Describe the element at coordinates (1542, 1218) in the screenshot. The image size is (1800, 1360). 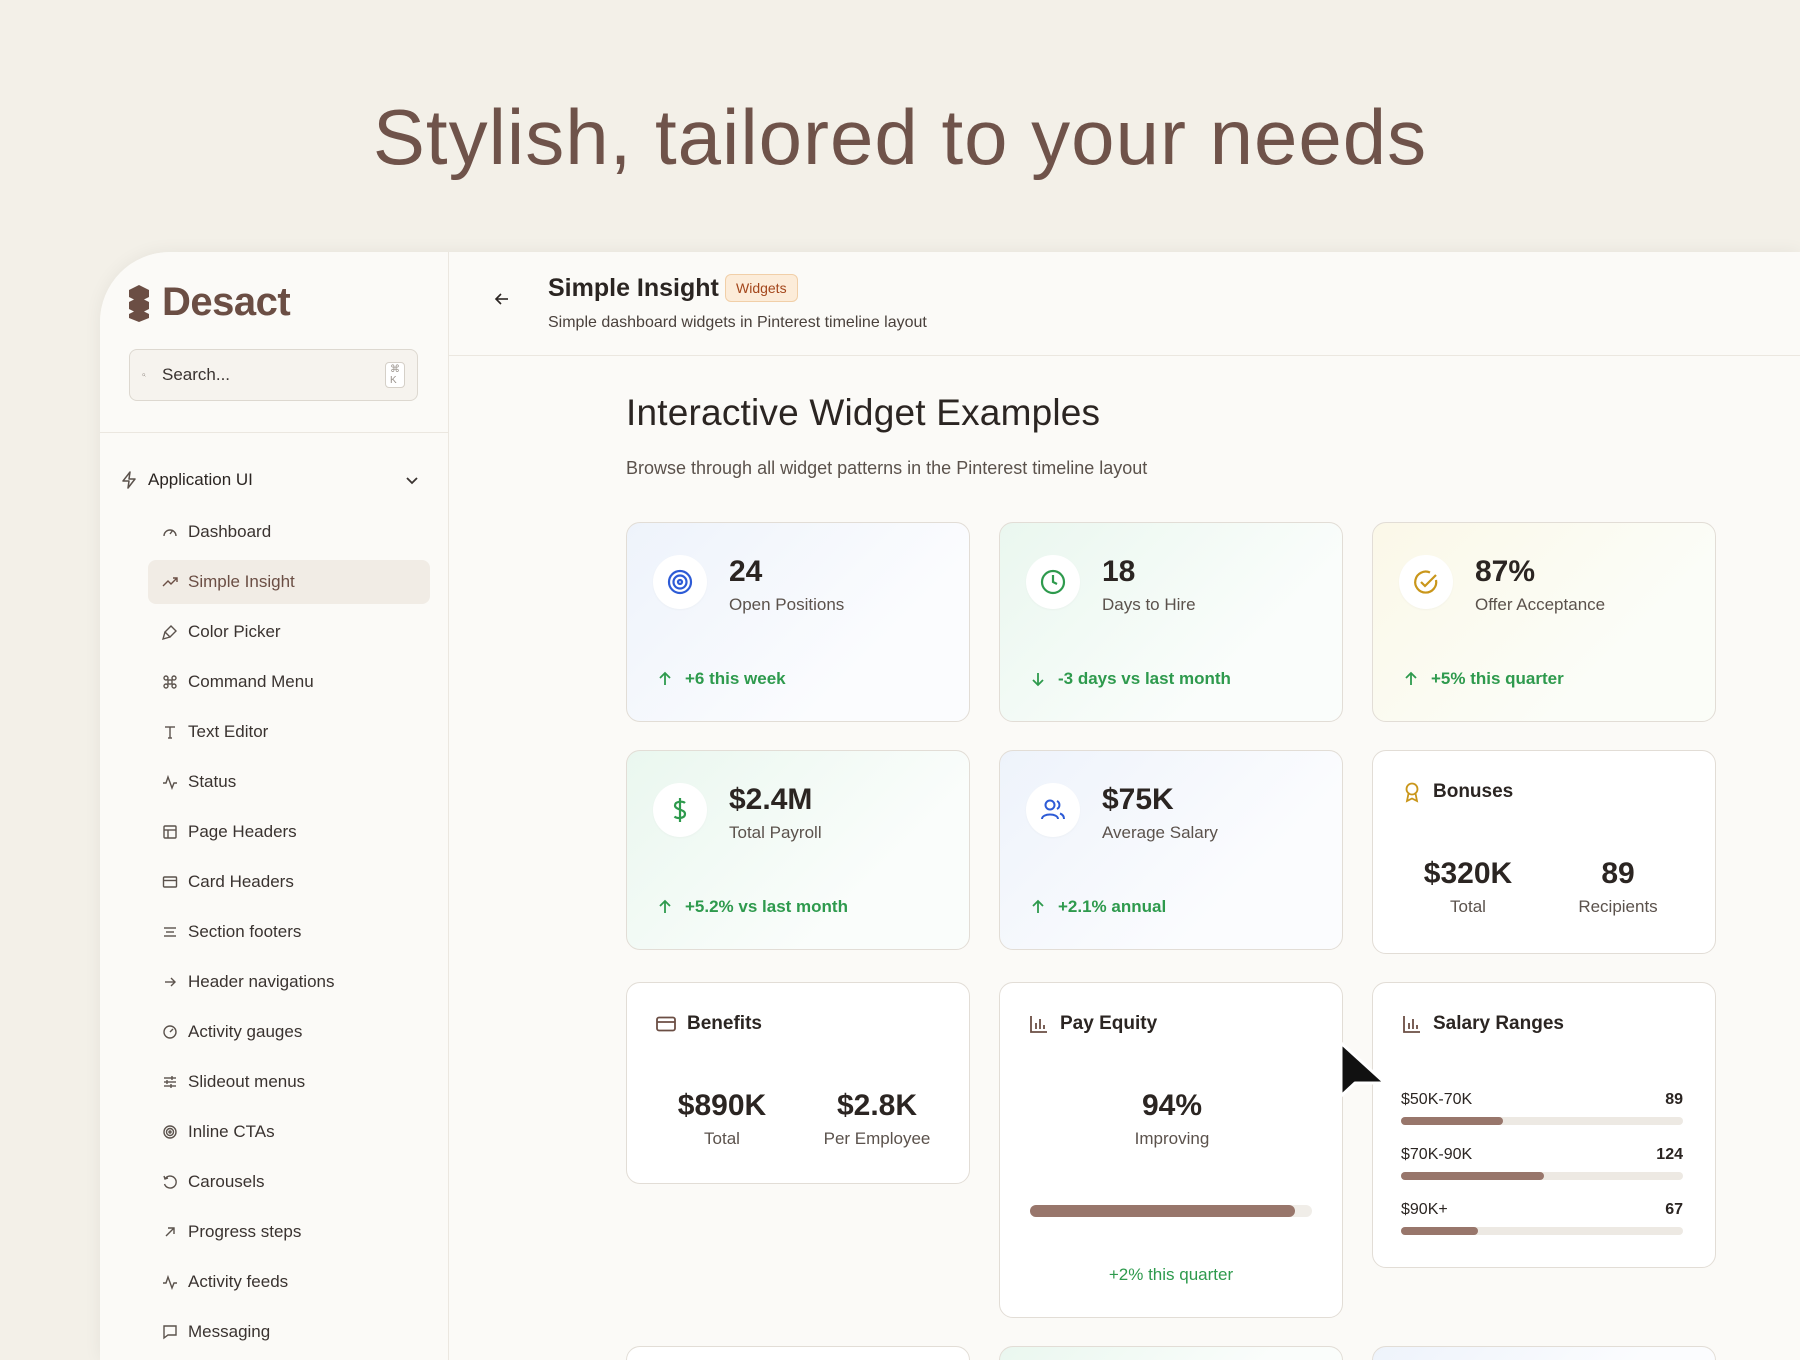
I see `salary-range-row: $90K+ 67` at that location.